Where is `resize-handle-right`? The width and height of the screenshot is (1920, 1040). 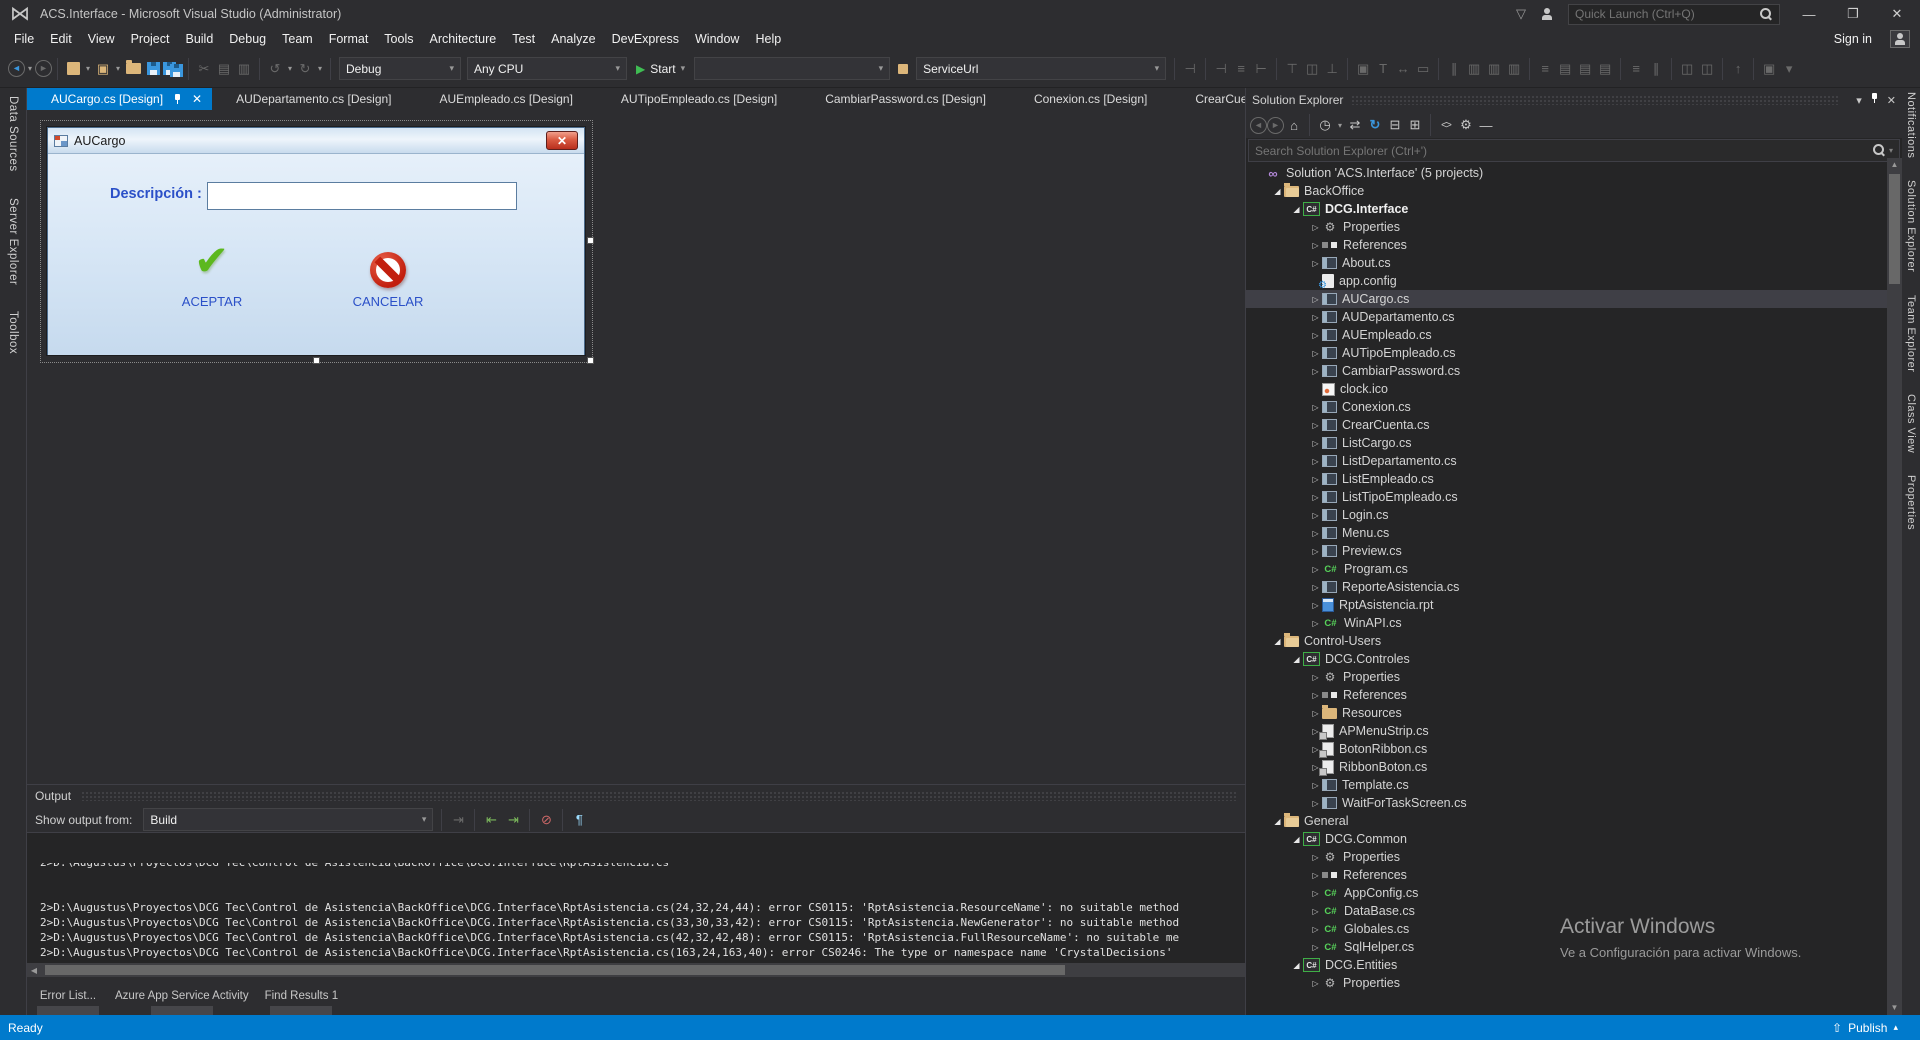
resize-handle-right is located at coordinates (590, 240).